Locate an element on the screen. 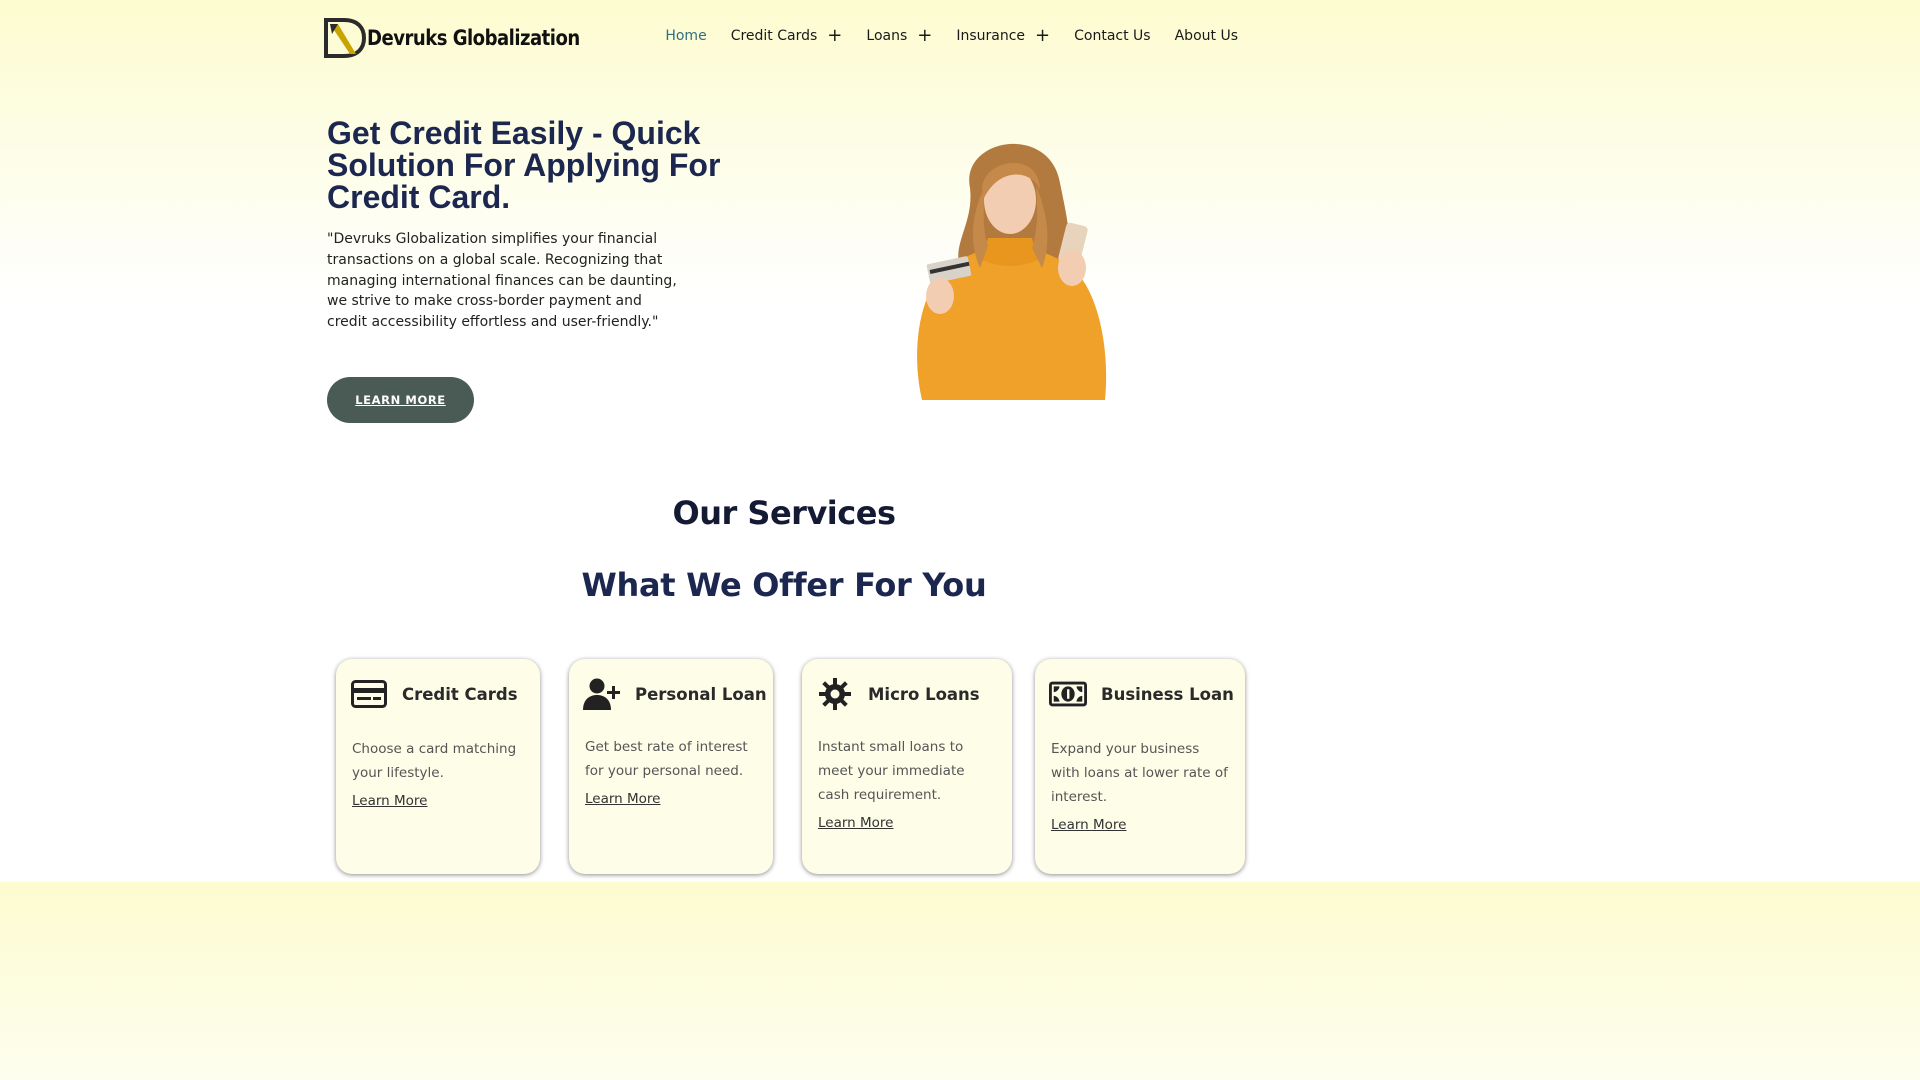  nav-about-us-label: About Us is located at coordinates (1206, 36).